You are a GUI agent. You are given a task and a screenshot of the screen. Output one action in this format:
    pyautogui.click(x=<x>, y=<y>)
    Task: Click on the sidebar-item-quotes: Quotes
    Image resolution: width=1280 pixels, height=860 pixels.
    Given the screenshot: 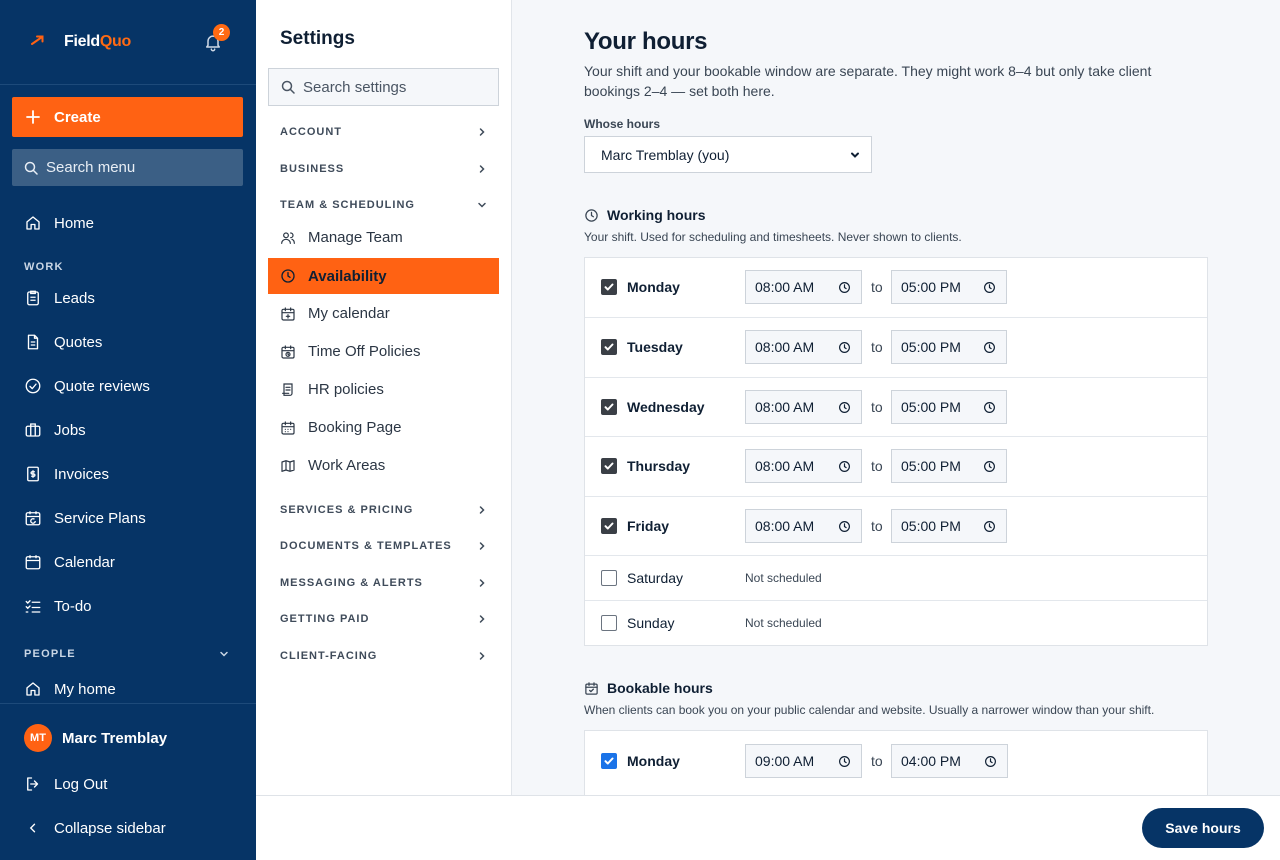 What is the action you would take?
    pyautogui.click(x=63, y=342)
    